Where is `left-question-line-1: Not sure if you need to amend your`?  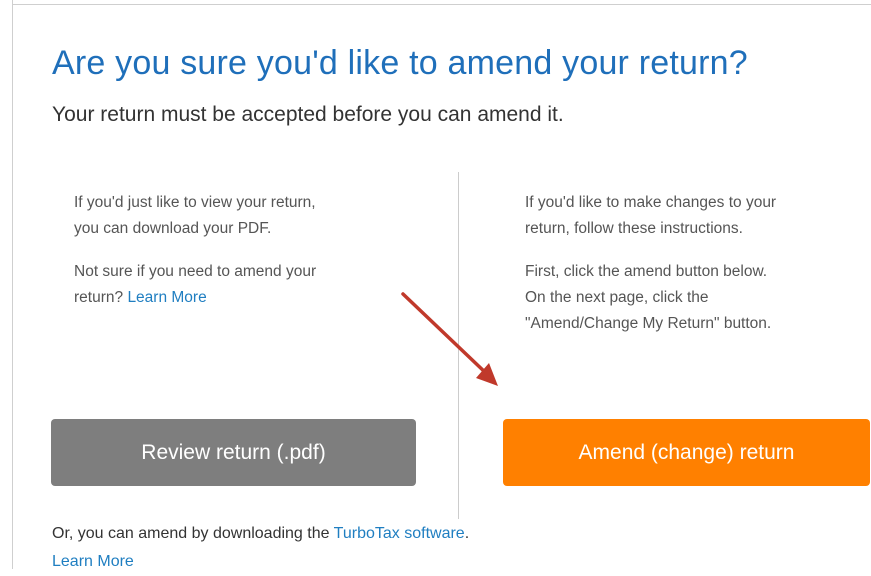
left-question-line-1: Not sure if you need to amend your is located at coordinates (195, 271).